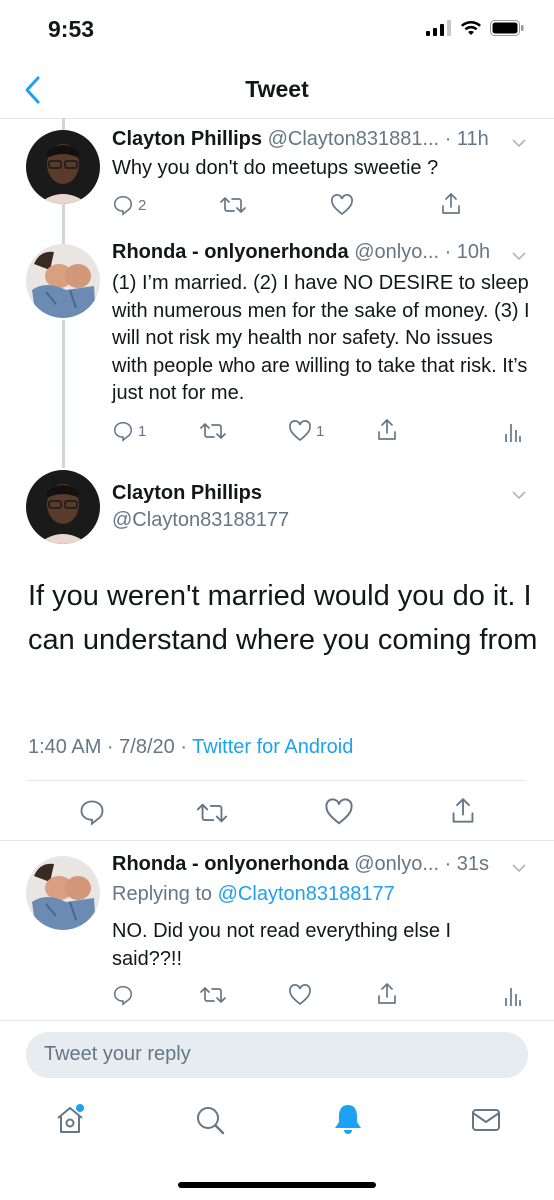 This screenshot has height=1200, width=554. Describe the element at coordinates (277, 1055) in the screenshot. I see `reply-input: Tweet your reply` at that location.